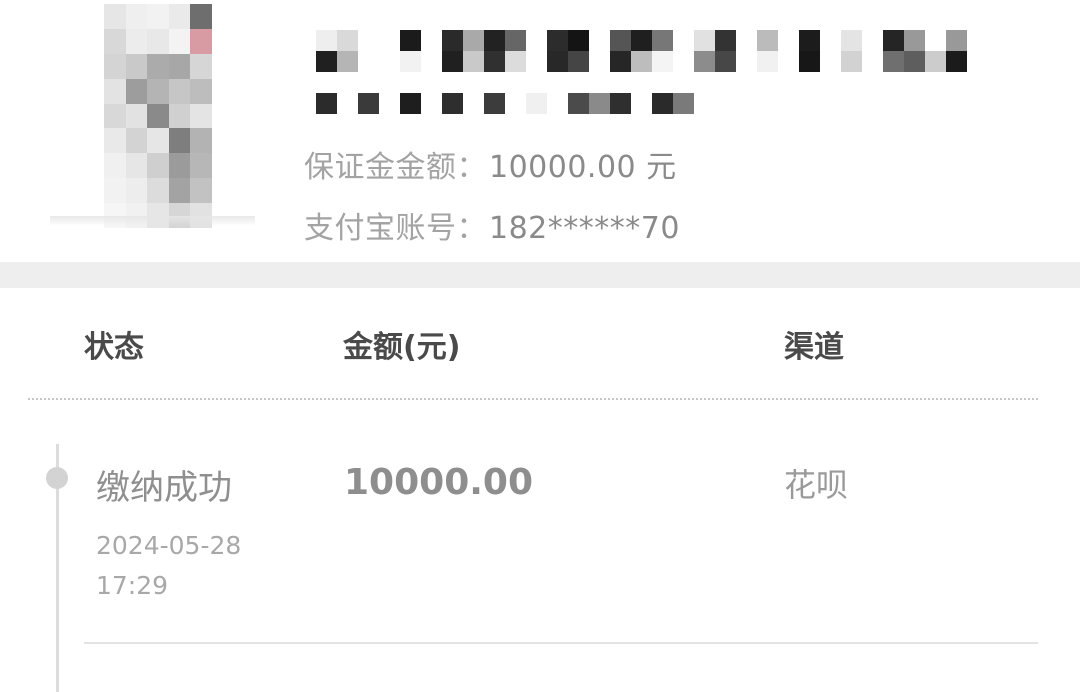 Image resolution: width=1080 pixels, height=692 pixels. What do you see at coordinates (152, 221) in the screenshot?
I see `thumbnail-shadow` at bounding box center [152, 221].